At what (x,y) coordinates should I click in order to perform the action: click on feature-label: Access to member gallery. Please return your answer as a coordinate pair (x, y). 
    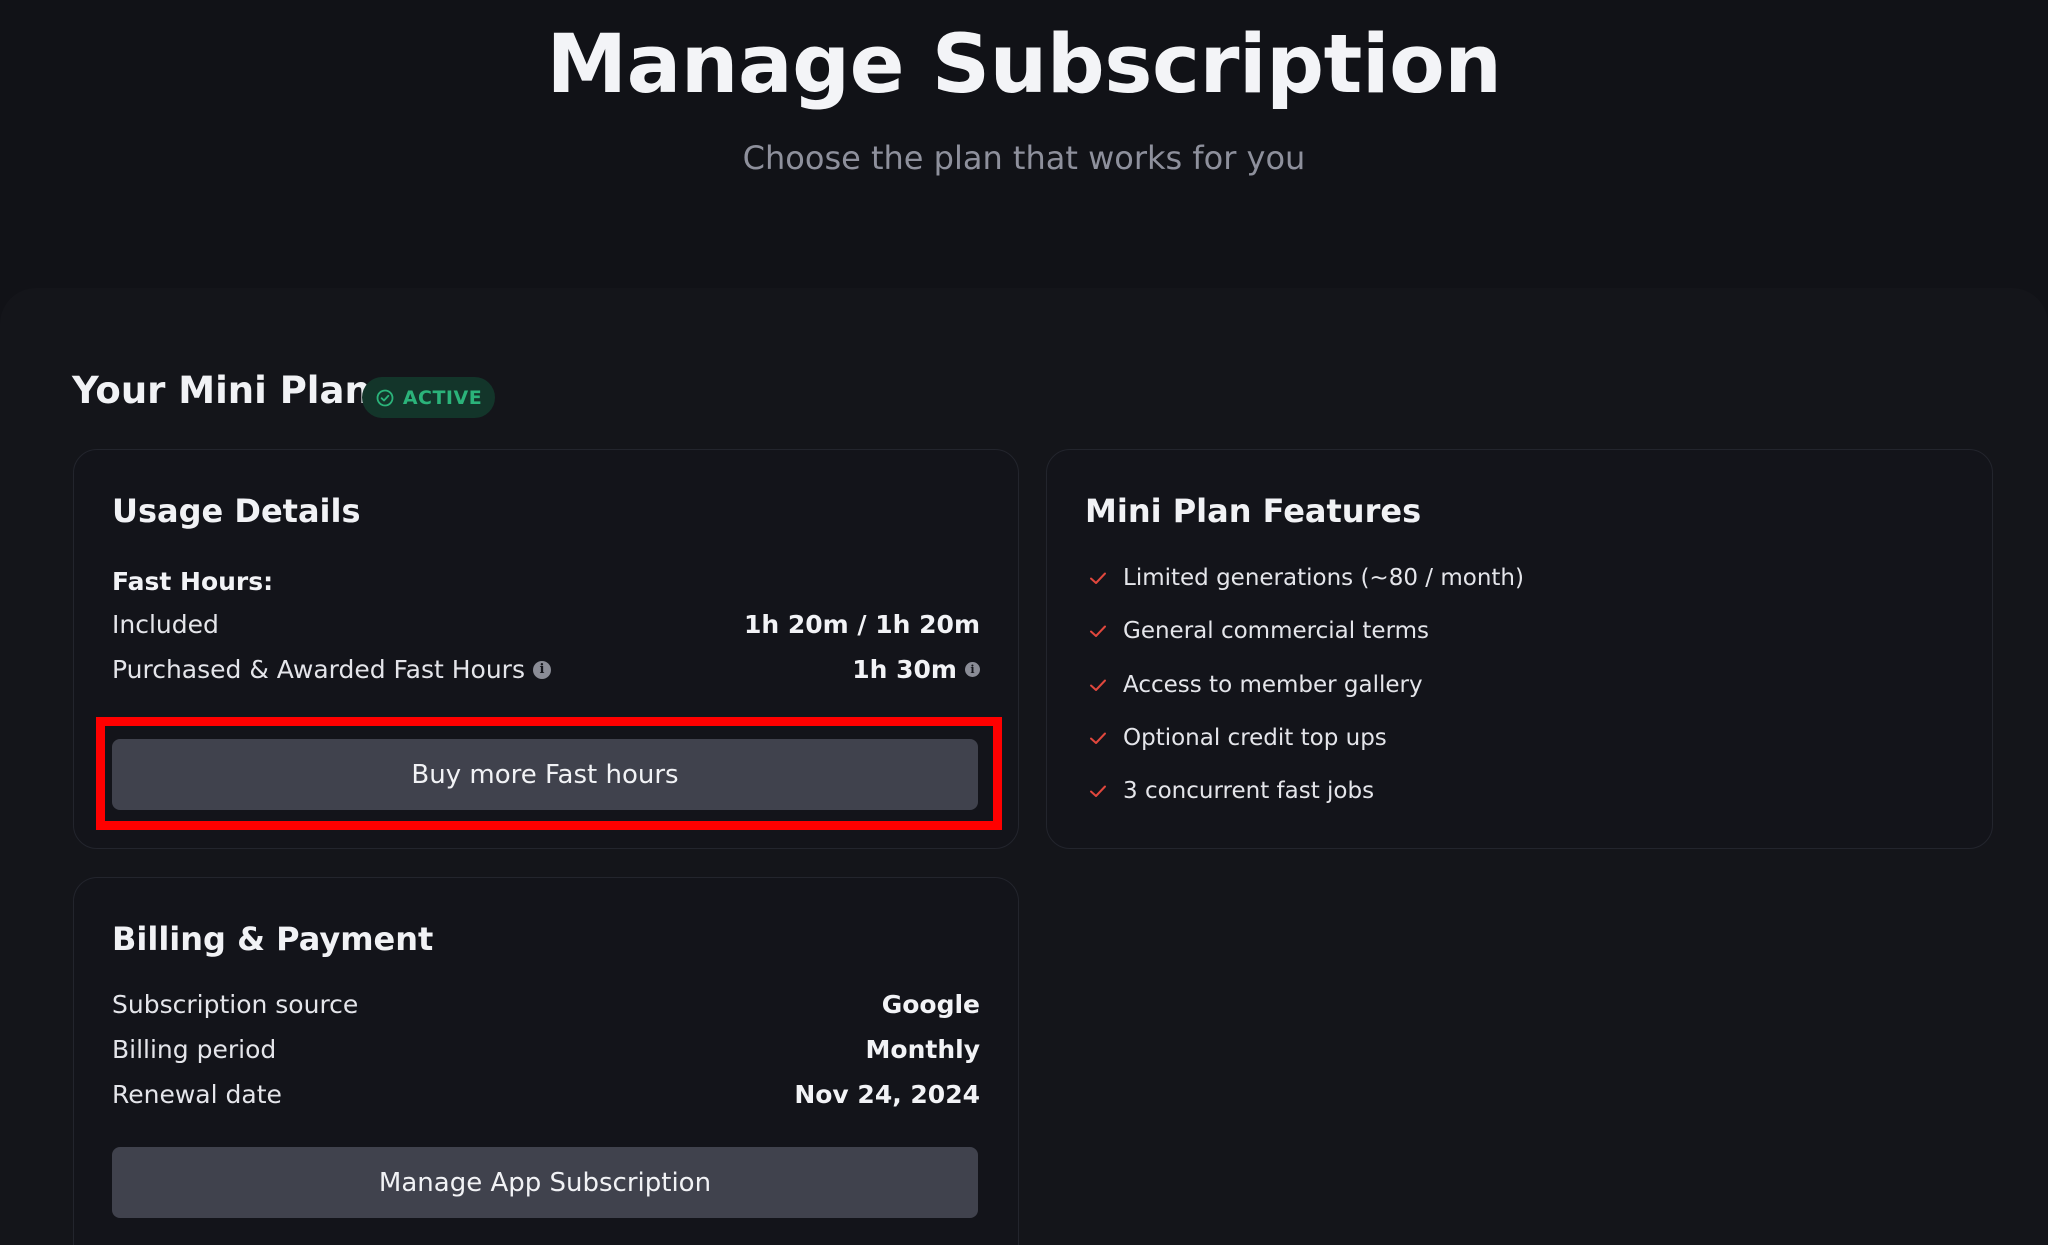
    Looking at the image, I should click on (1273, 685).